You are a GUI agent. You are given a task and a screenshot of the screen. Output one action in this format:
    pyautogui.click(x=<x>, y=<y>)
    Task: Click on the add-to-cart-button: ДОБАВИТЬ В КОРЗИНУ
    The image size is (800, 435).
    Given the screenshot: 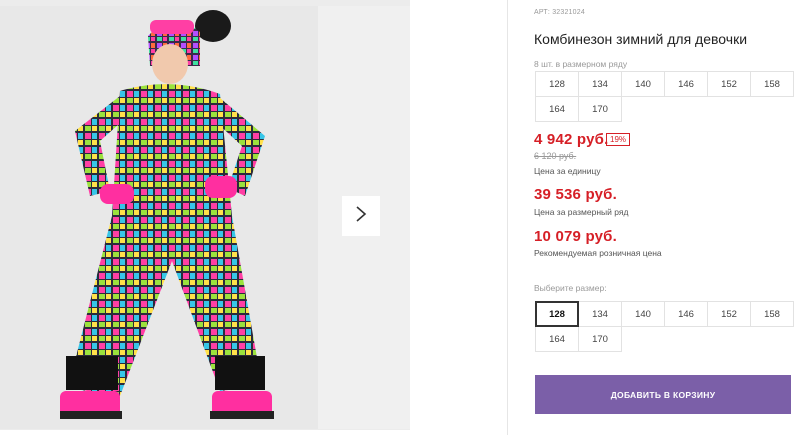 What is the action you would take?
    pyautogui.click(x=663, y=394)
    